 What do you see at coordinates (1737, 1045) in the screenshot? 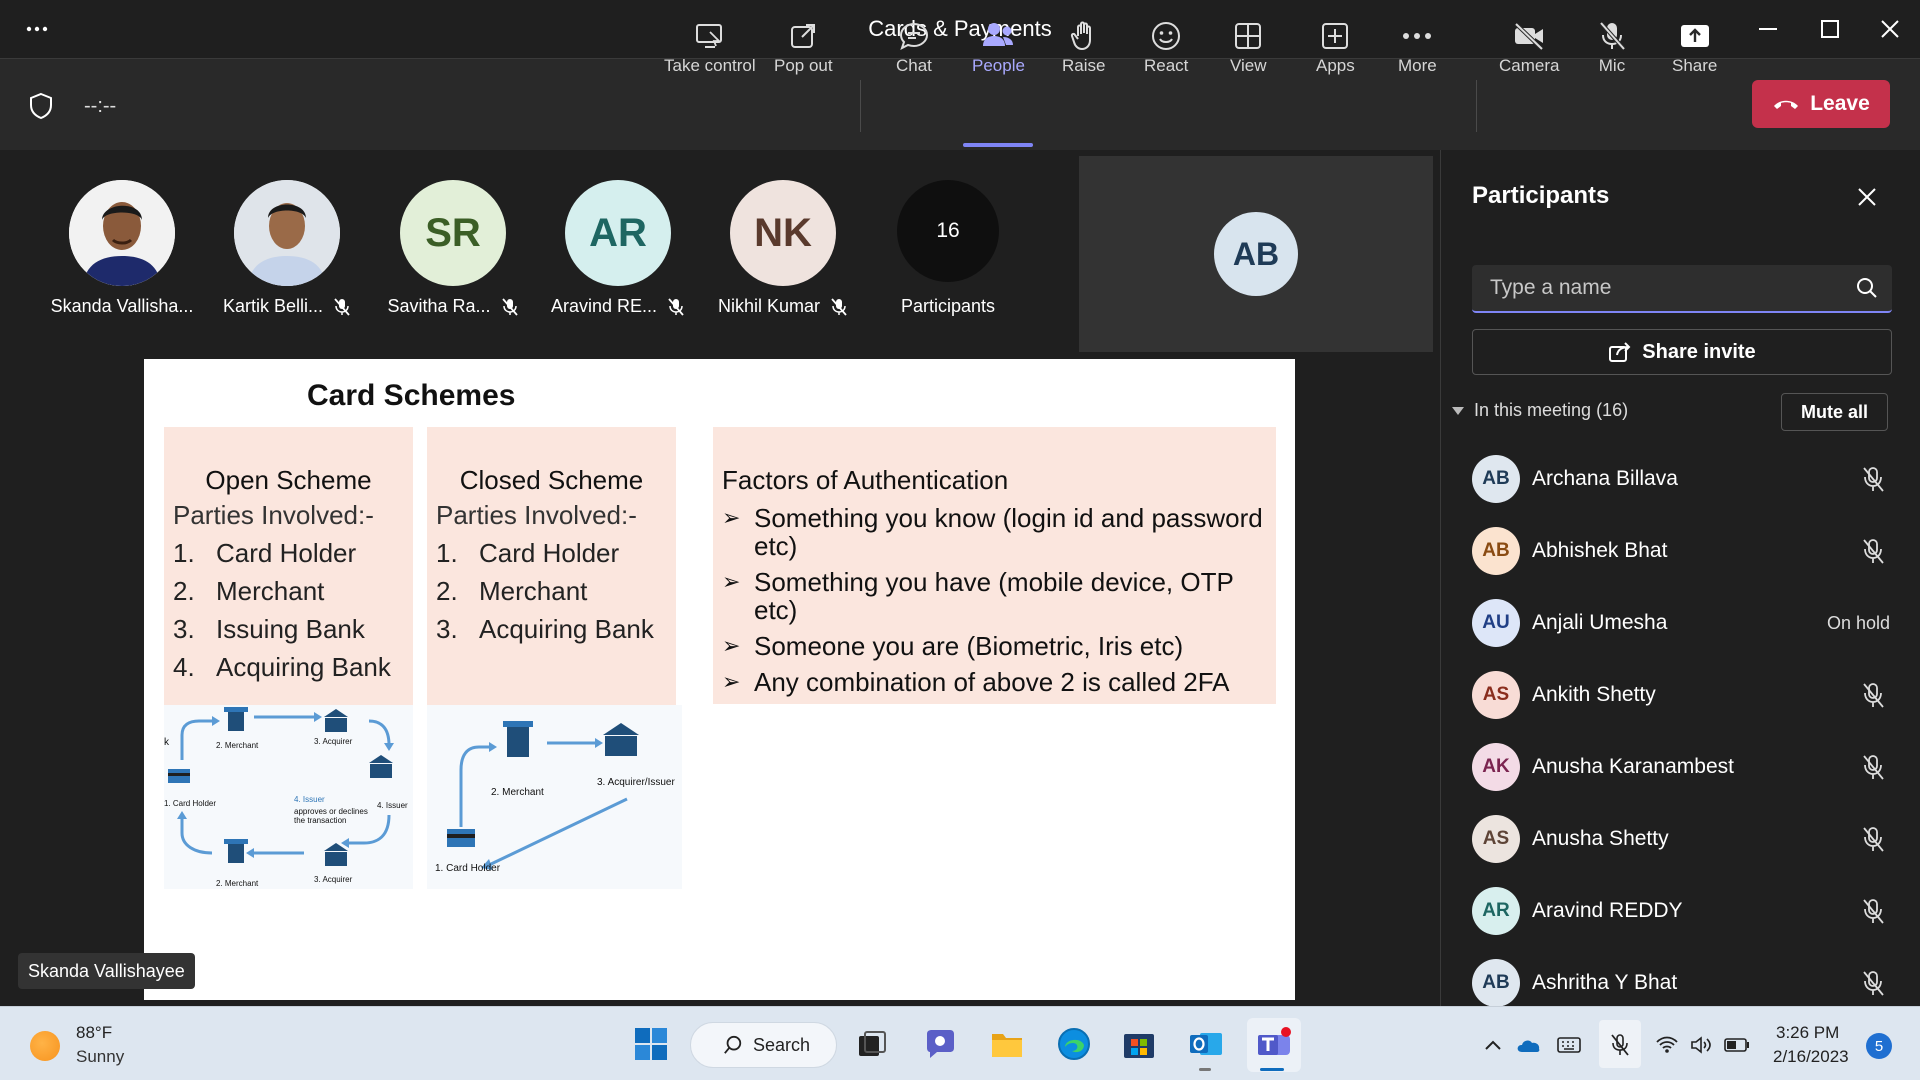
I see `battery-icon` at bounding box center [1737, 1045].